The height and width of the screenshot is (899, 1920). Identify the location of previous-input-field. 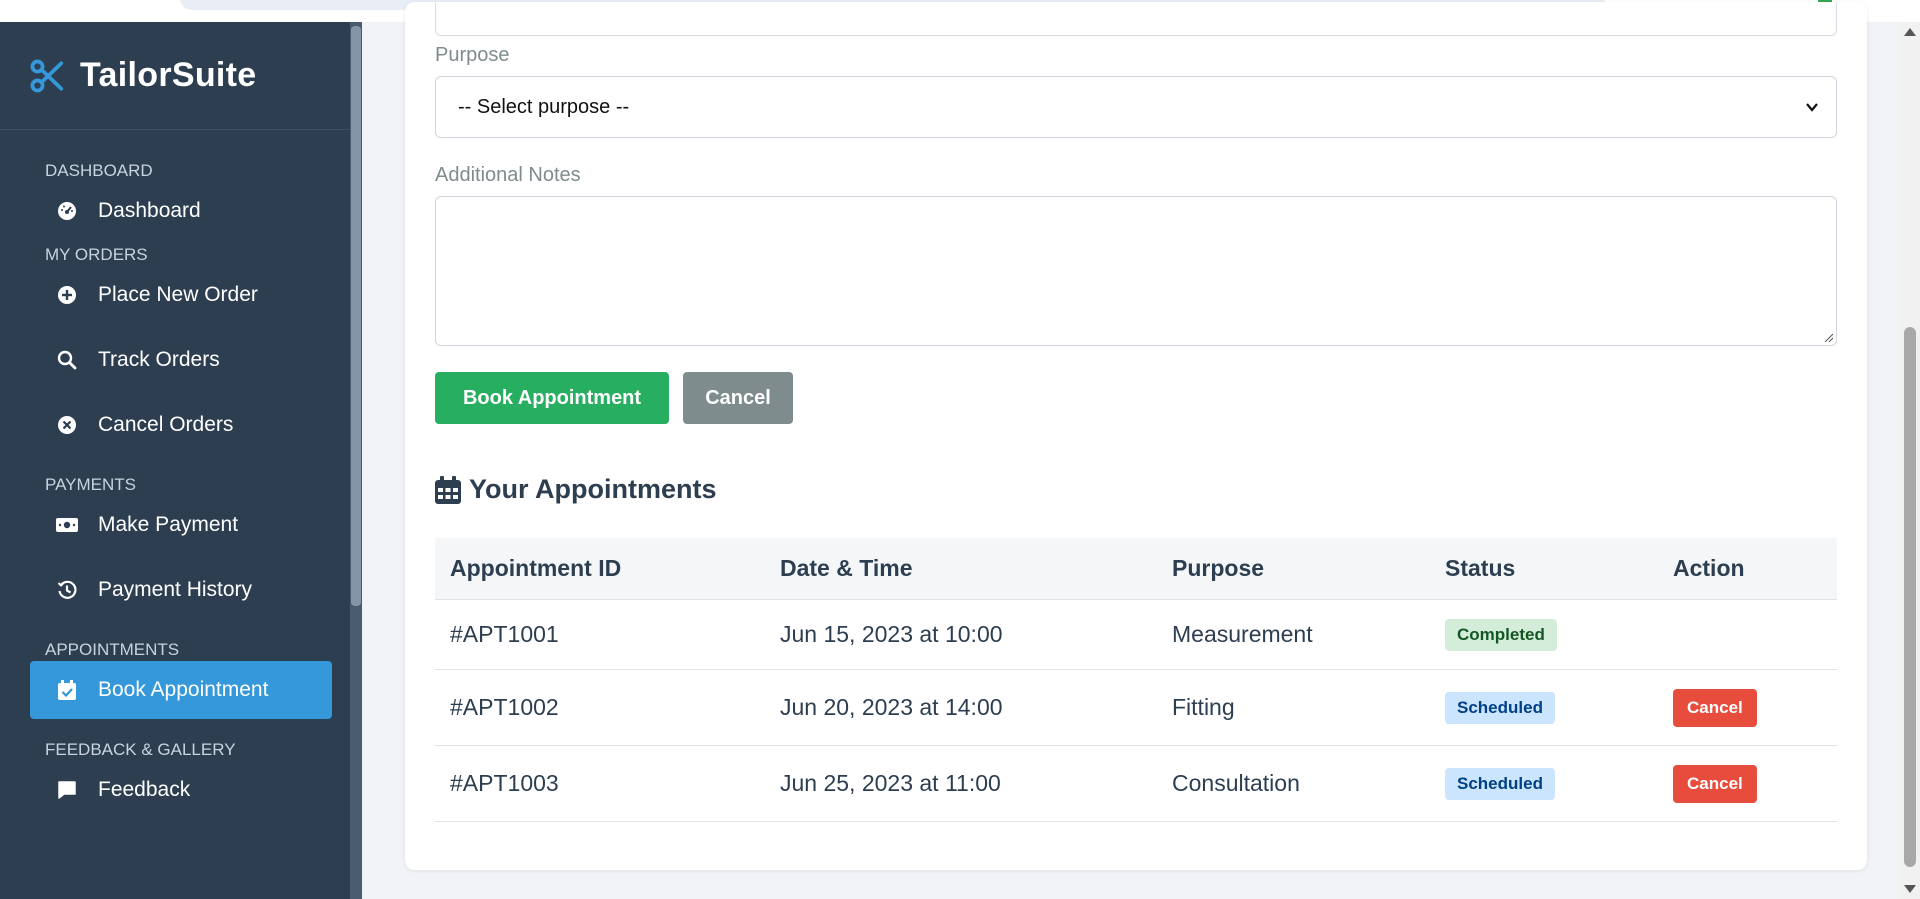
(1136, 19).